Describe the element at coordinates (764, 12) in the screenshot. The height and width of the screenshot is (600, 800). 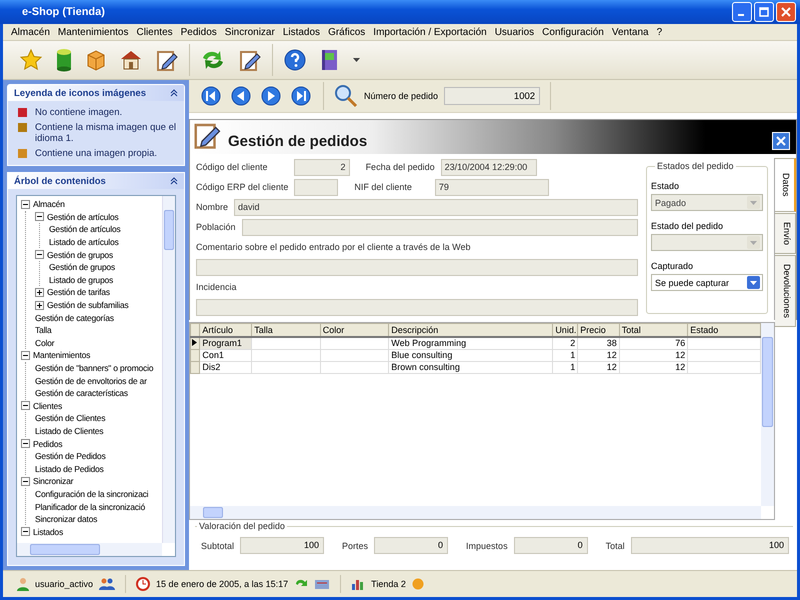
I see `maximize-button` at that location.